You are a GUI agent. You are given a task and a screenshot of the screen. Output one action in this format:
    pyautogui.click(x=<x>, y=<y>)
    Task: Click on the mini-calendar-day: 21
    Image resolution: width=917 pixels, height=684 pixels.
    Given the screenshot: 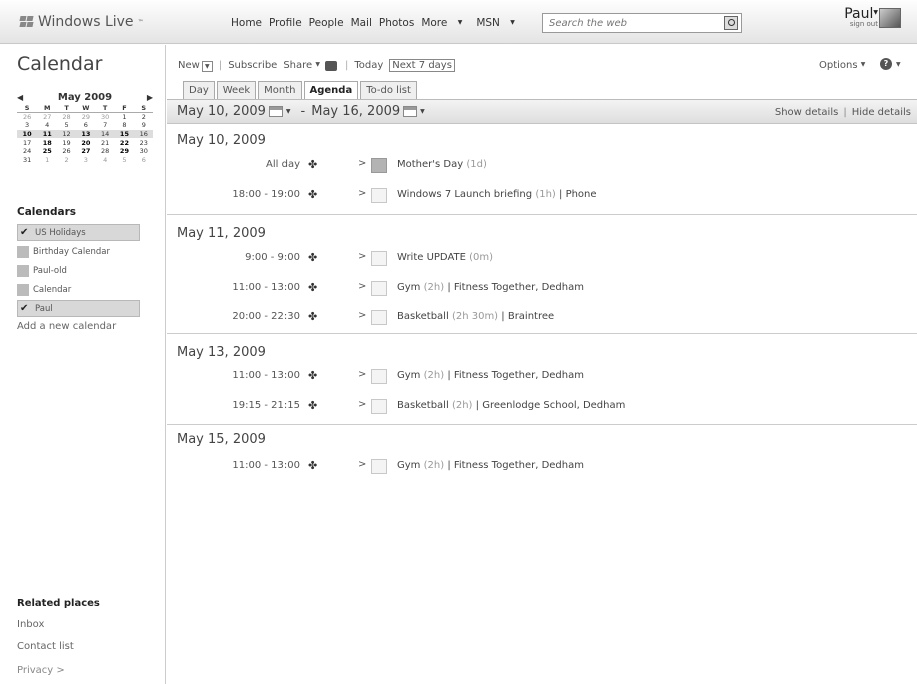 What is the action you would take?
    pyautogui.click(x=105, y=142)
    